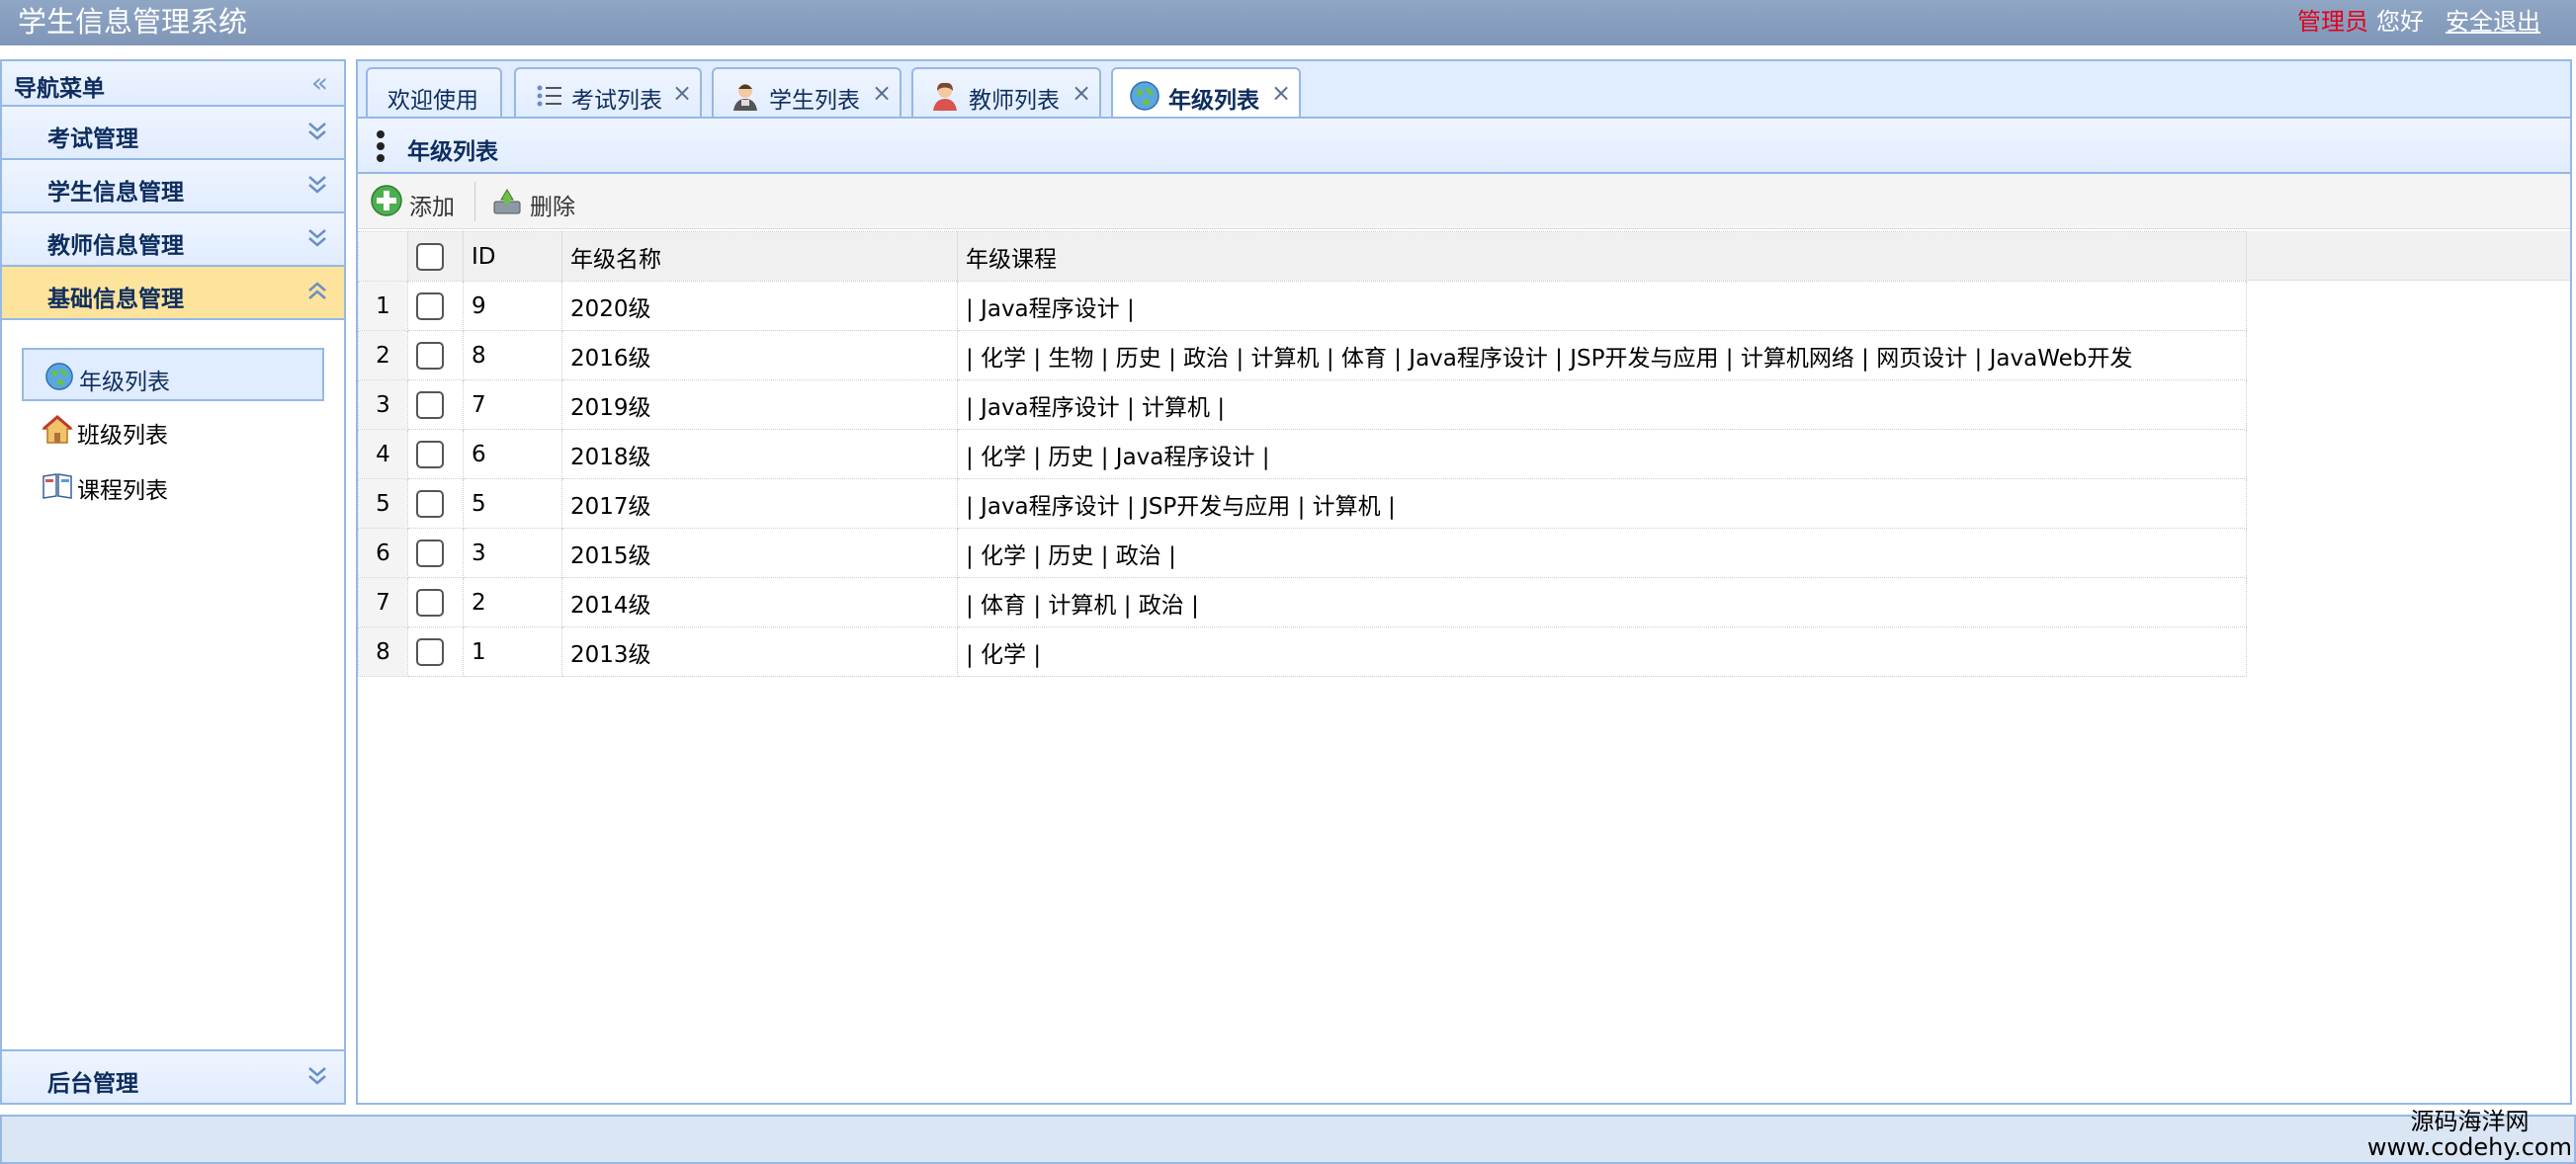 This screenshot has height=1164, width=2576. I want to click on cell-courses: | 化学 | 历史 | Java程序设计 |, so click(1602, 454).